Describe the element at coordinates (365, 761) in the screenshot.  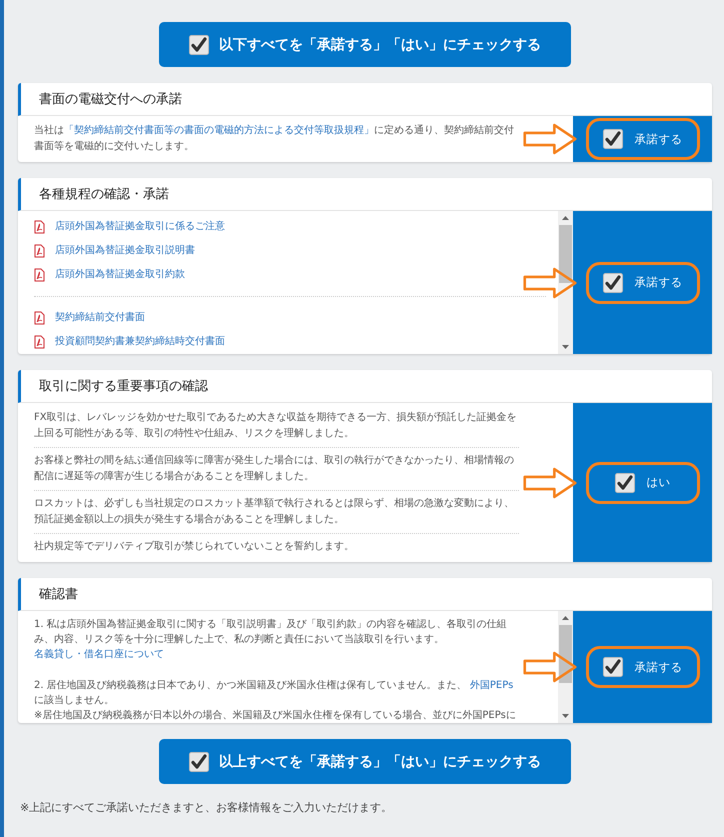
I see `check-all-button: 以上すべてを「承諾する」「はい」にチェックする` at that location.